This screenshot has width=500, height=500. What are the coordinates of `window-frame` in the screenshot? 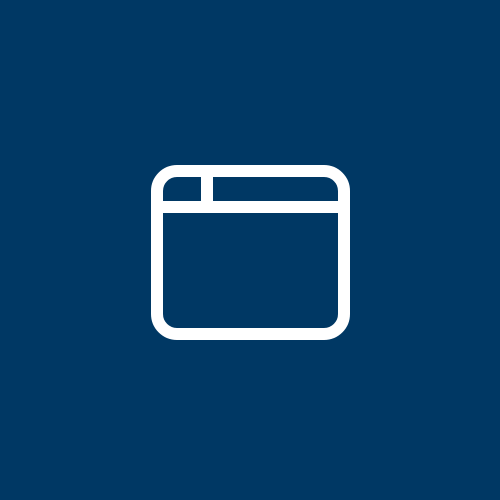 It's located at (250, 252).